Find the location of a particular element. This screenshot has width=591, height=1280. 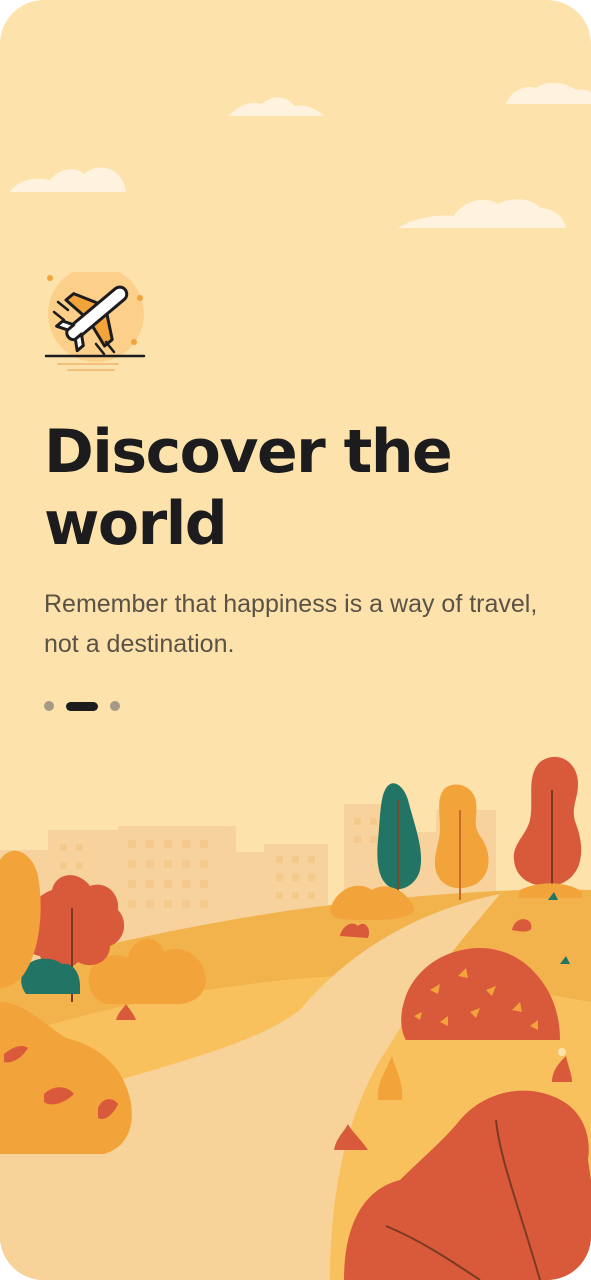

page-indicator is located at coordinates (82, 706).